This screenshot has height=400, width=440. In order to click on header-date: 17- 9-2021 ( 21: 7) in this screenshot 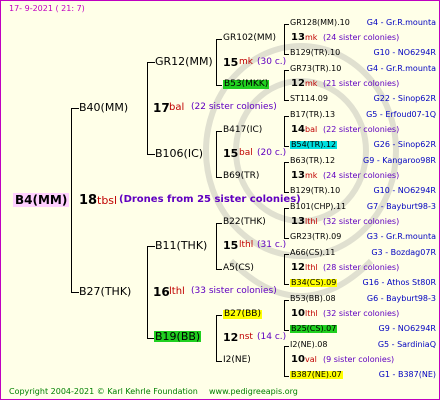, I will do `click(47, 8)`.